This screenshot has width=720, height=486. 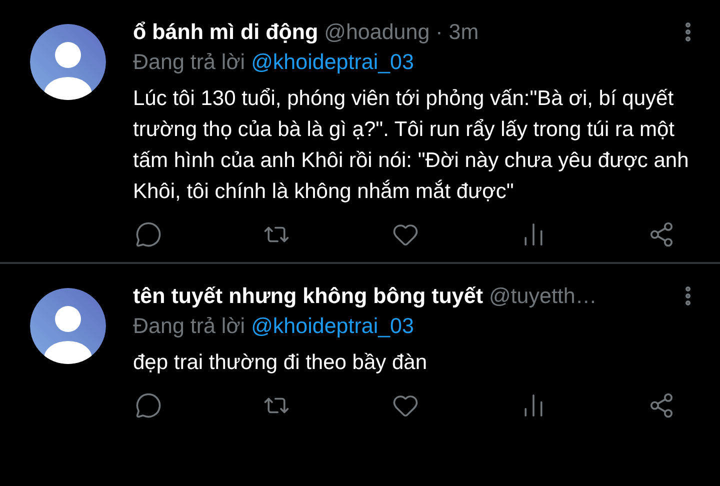 I want to click on user-name: tên tuyết nhưng không bông tuyết, so click(x=308, y=296).